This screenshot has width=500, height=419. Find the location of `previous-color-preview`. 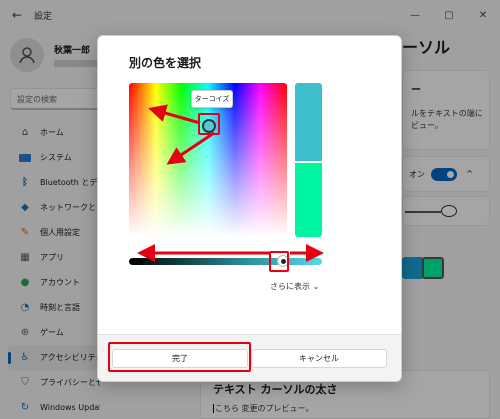

previous-color-preview is located at coordinates (308, 200).